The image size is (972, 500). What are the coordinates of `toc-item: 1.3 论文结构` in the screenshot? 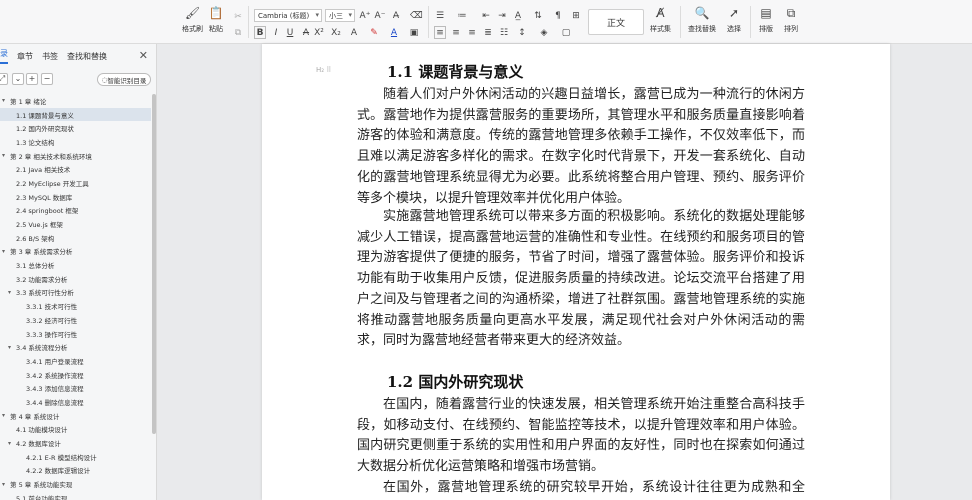 It's located at (75, 142).